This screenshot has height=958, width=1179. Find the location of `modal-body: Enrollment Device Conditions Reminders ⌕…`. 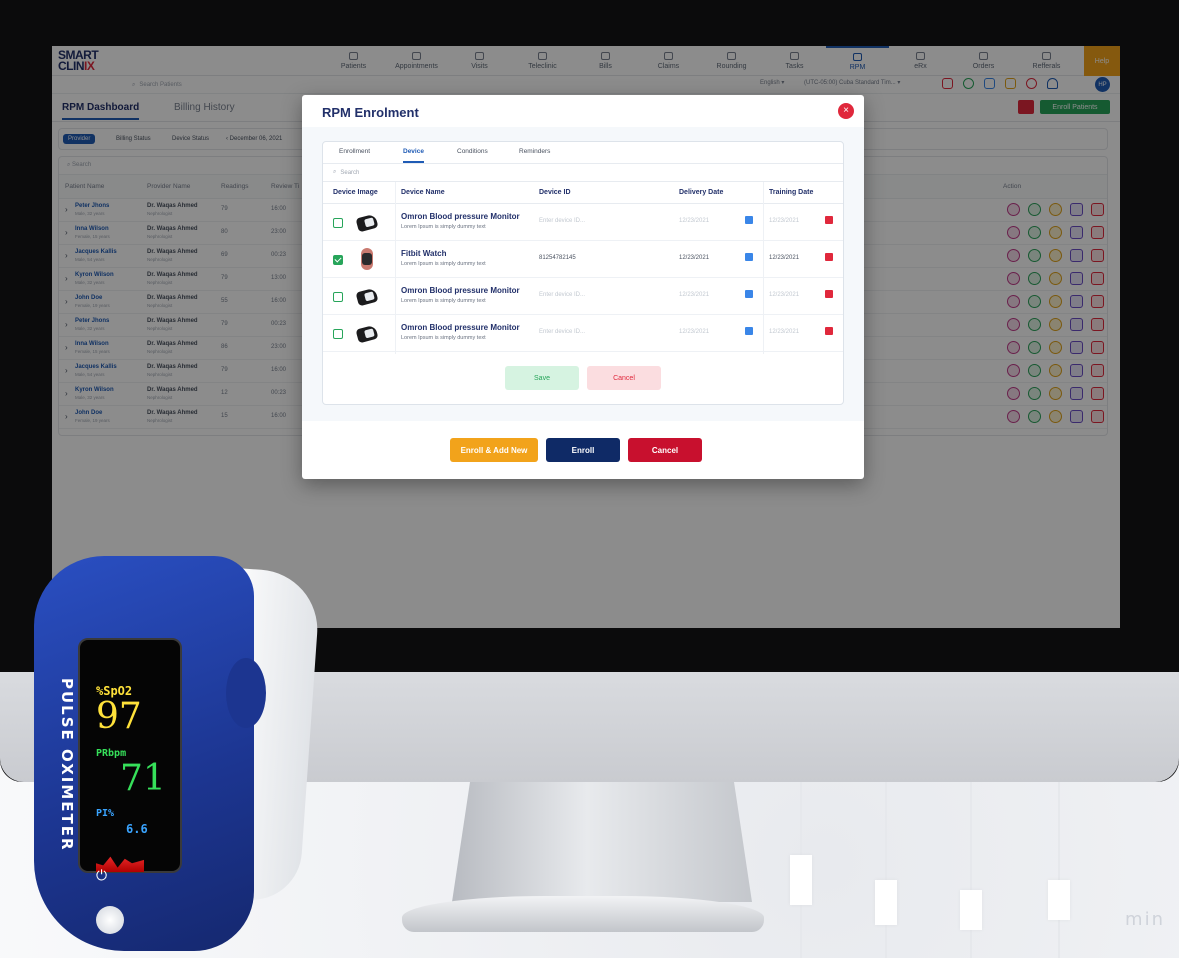

modal-body: Enrollment Device Conditions Reminders ⌕… is located at coordinates (583, 274).